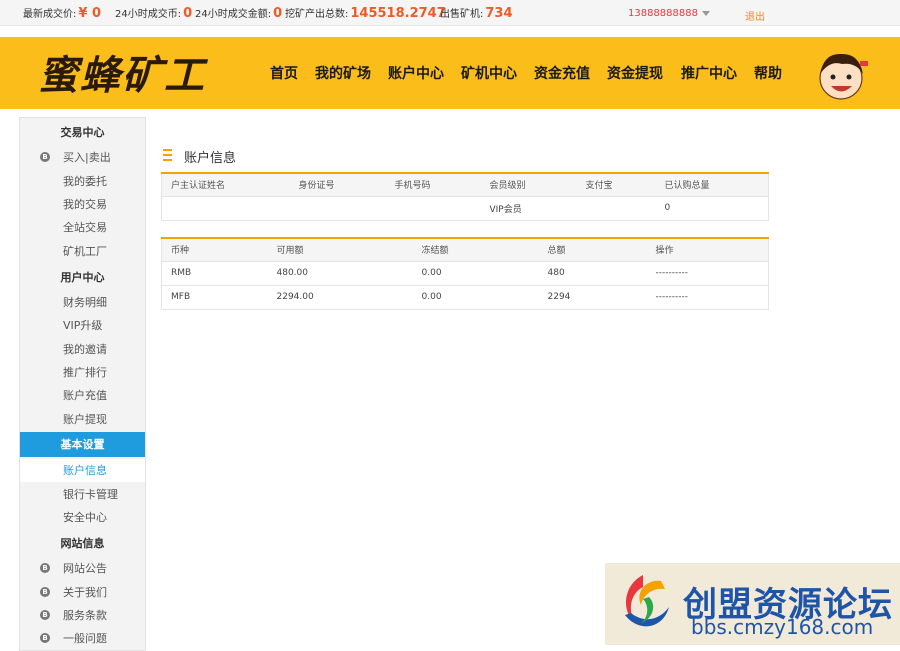 The image size is (900, 651). I want to click on column-header: 可用额, so click(340, 250).